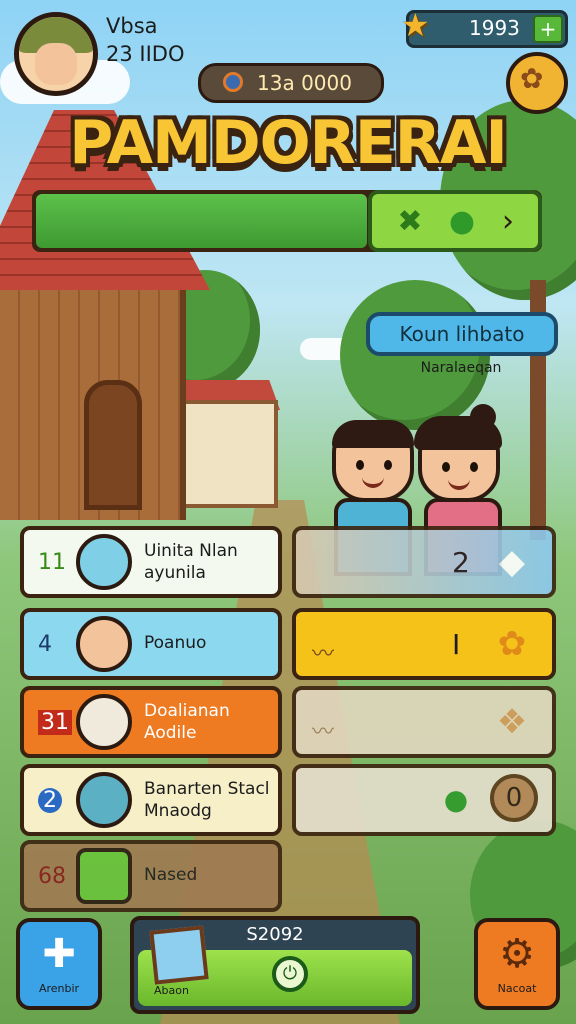 The height and width of the screenshot is (1024, 576). What do you see at coordinates (145, 54) in the screenshot?
I see `player-score: 23 IIDO` at bounding box center [145, 54].